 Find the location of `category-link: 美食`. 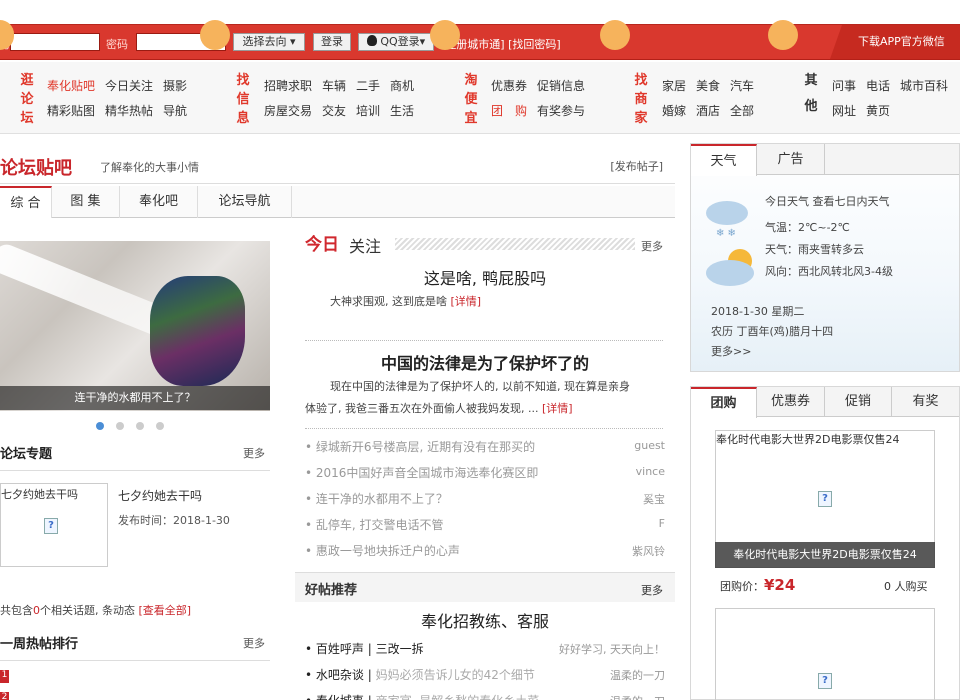

category-link: 美食 is located at coordinates (708, 85).